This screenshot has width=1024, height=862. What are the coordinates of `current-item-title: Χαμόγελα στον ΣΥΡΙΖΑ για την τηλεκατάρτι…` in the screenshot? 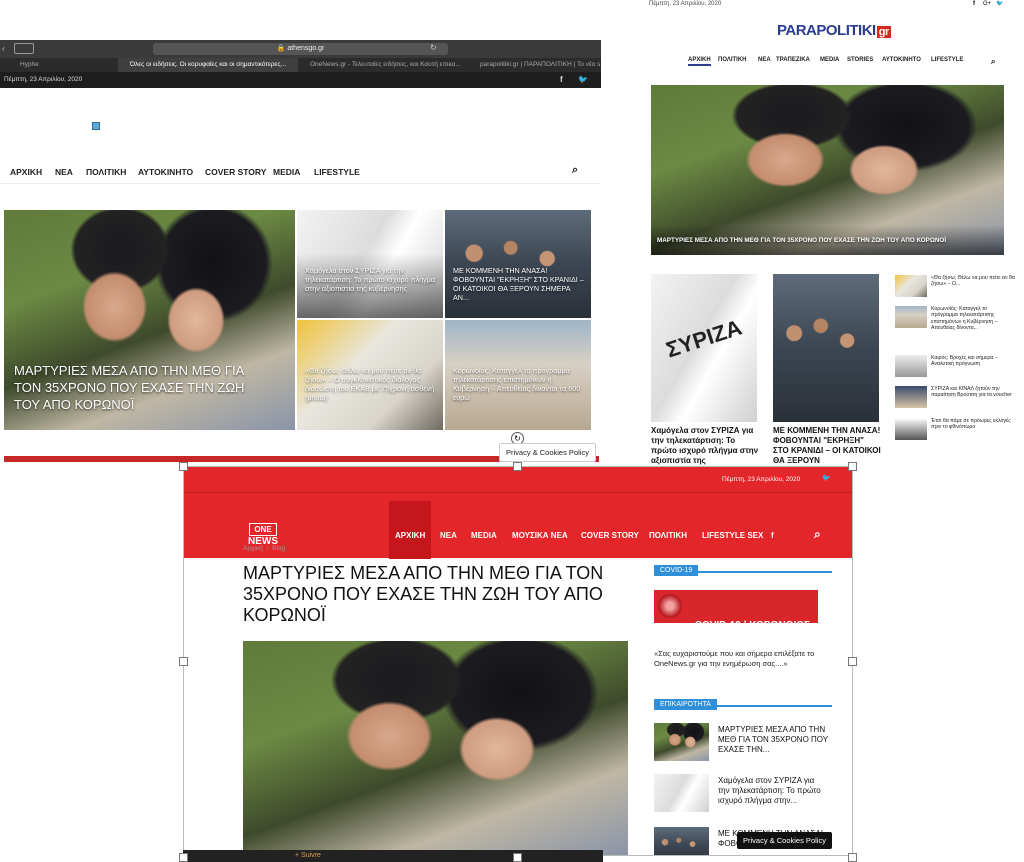 It's located at (769, 790).